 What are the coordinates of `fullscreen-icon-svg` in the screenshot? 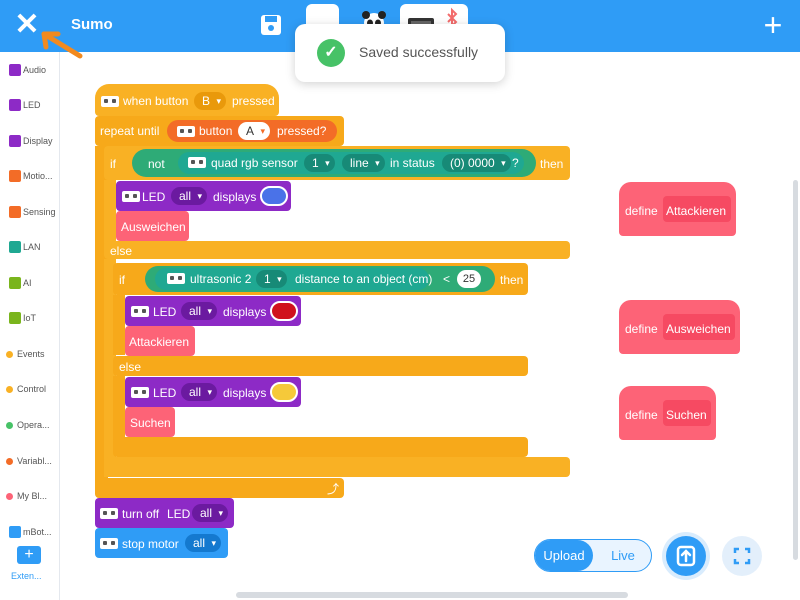 It's located at (742, 556).